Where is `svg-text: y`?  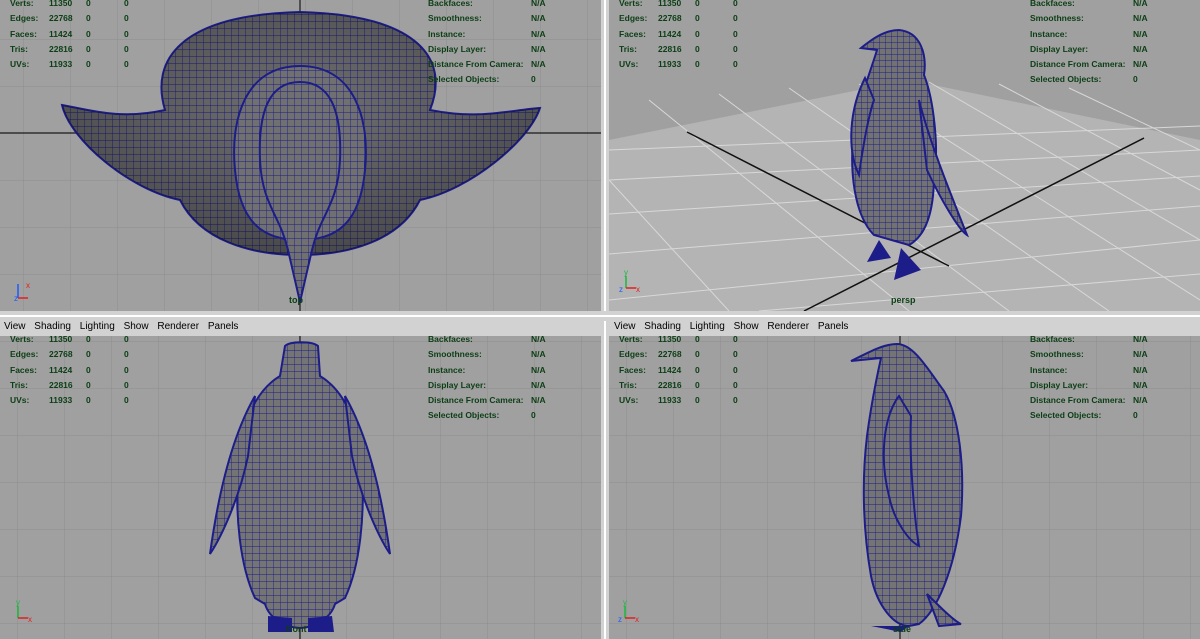
svg-text: y is located at coordinates (625, 602).